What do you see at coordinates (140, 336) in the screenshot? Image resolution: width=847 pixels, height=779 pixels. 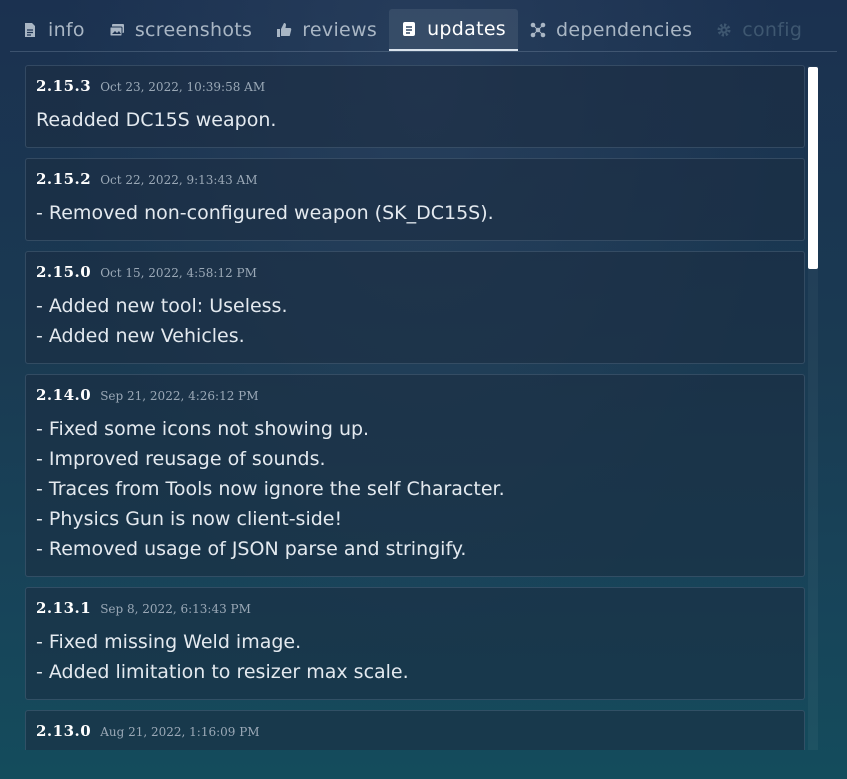 I see `update-line: - Added new Vehicles.` at bounding box center [140, 336].